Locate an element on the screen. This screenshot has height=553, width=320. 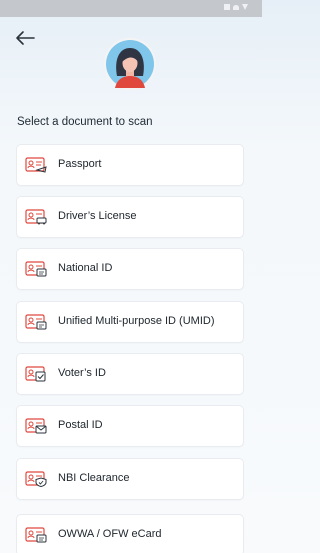
document-label: Driver’s License is located at coordinates (97, 216).